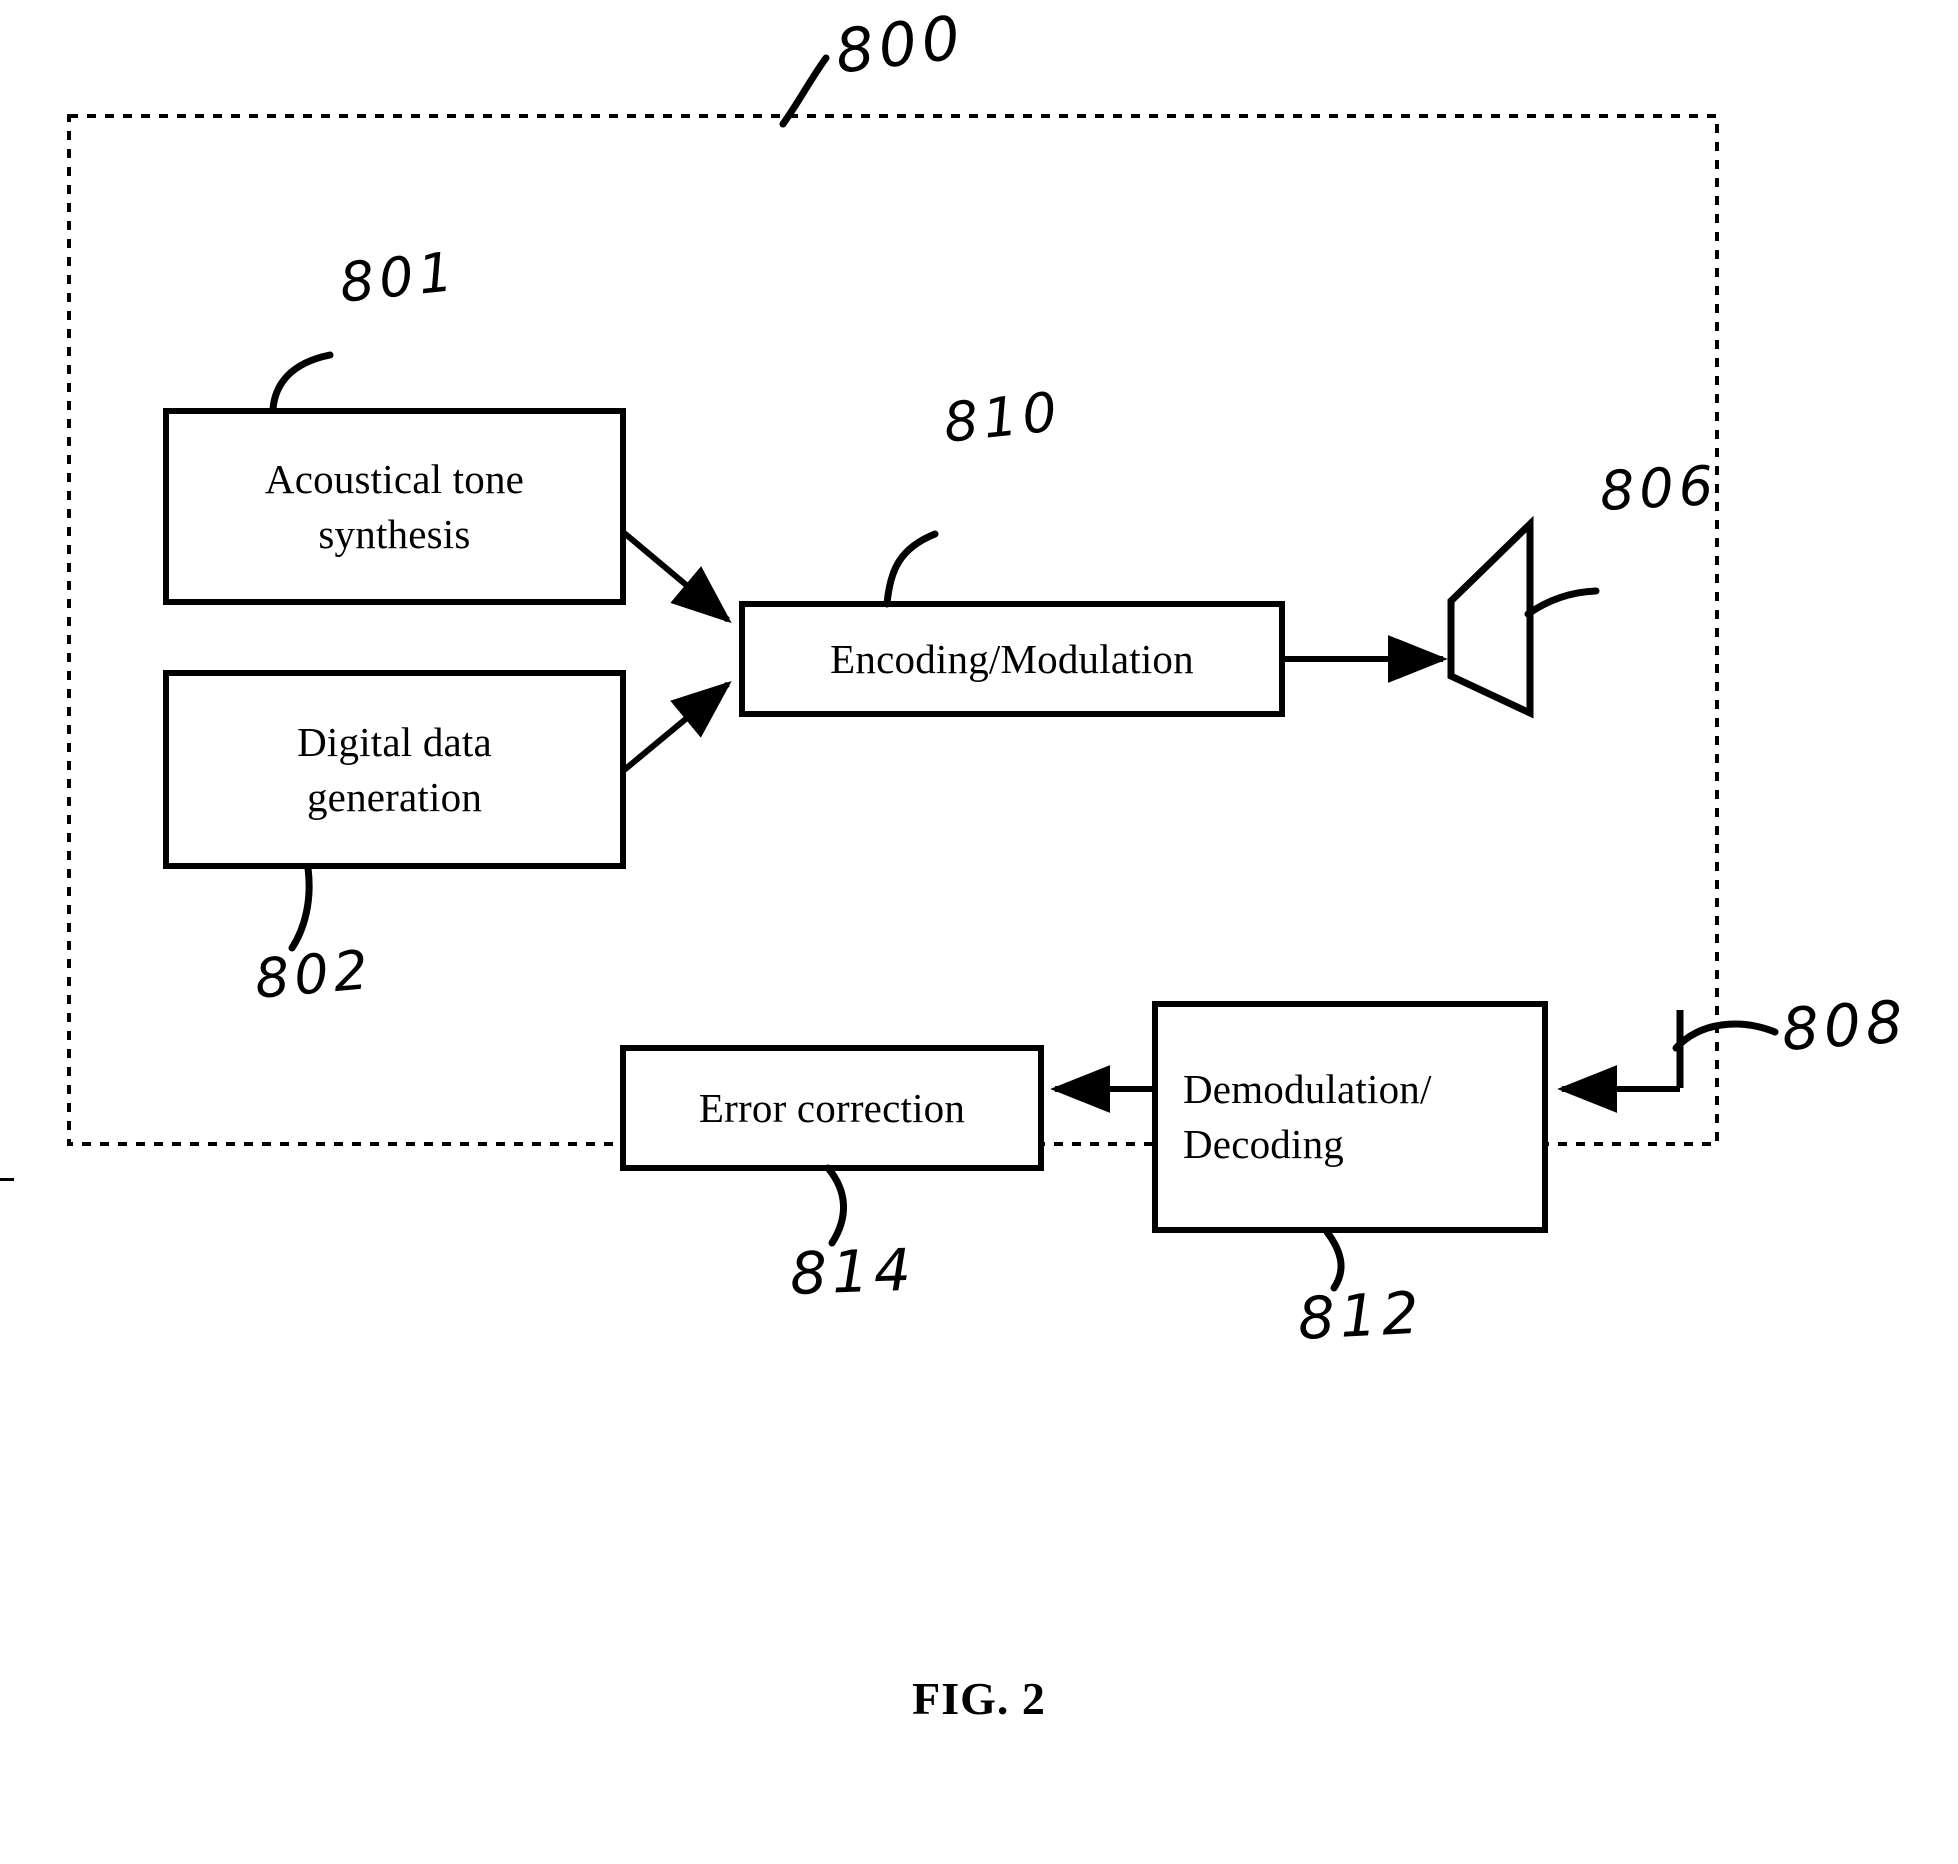 The height and width of the screenshot is (1864, 1958). What do you see at coordinates (1844, 1025) in the screenshot?
I see `reference-numeral-808: 808` at bounding box center [1844, 1025].